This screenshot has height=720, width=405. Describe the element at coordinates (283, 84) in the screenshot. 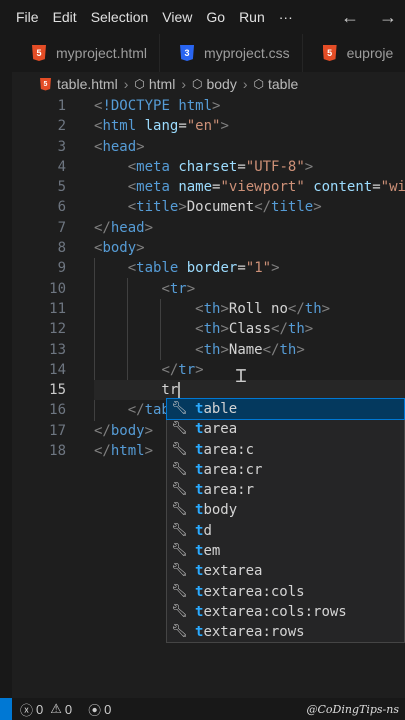

I see `breadcrumb-table: table` at that location.